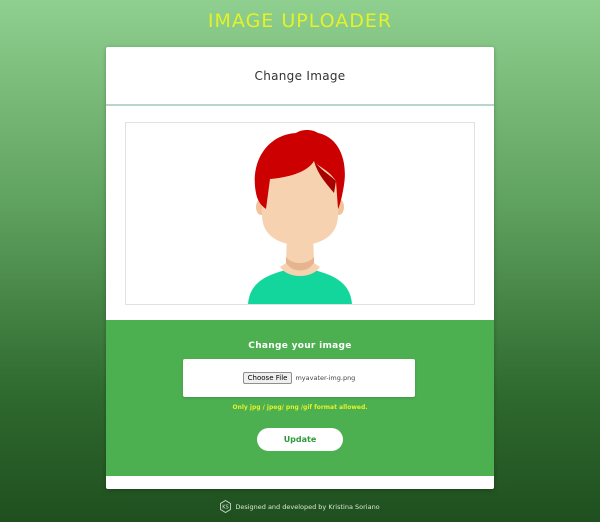 Image resolution: width=600 pixels, height=522 pixels. What do you see at coordinates (267, 378) in the screenshot?
I see `choose-file-button: Choose File` at bounding box center [267, 378].